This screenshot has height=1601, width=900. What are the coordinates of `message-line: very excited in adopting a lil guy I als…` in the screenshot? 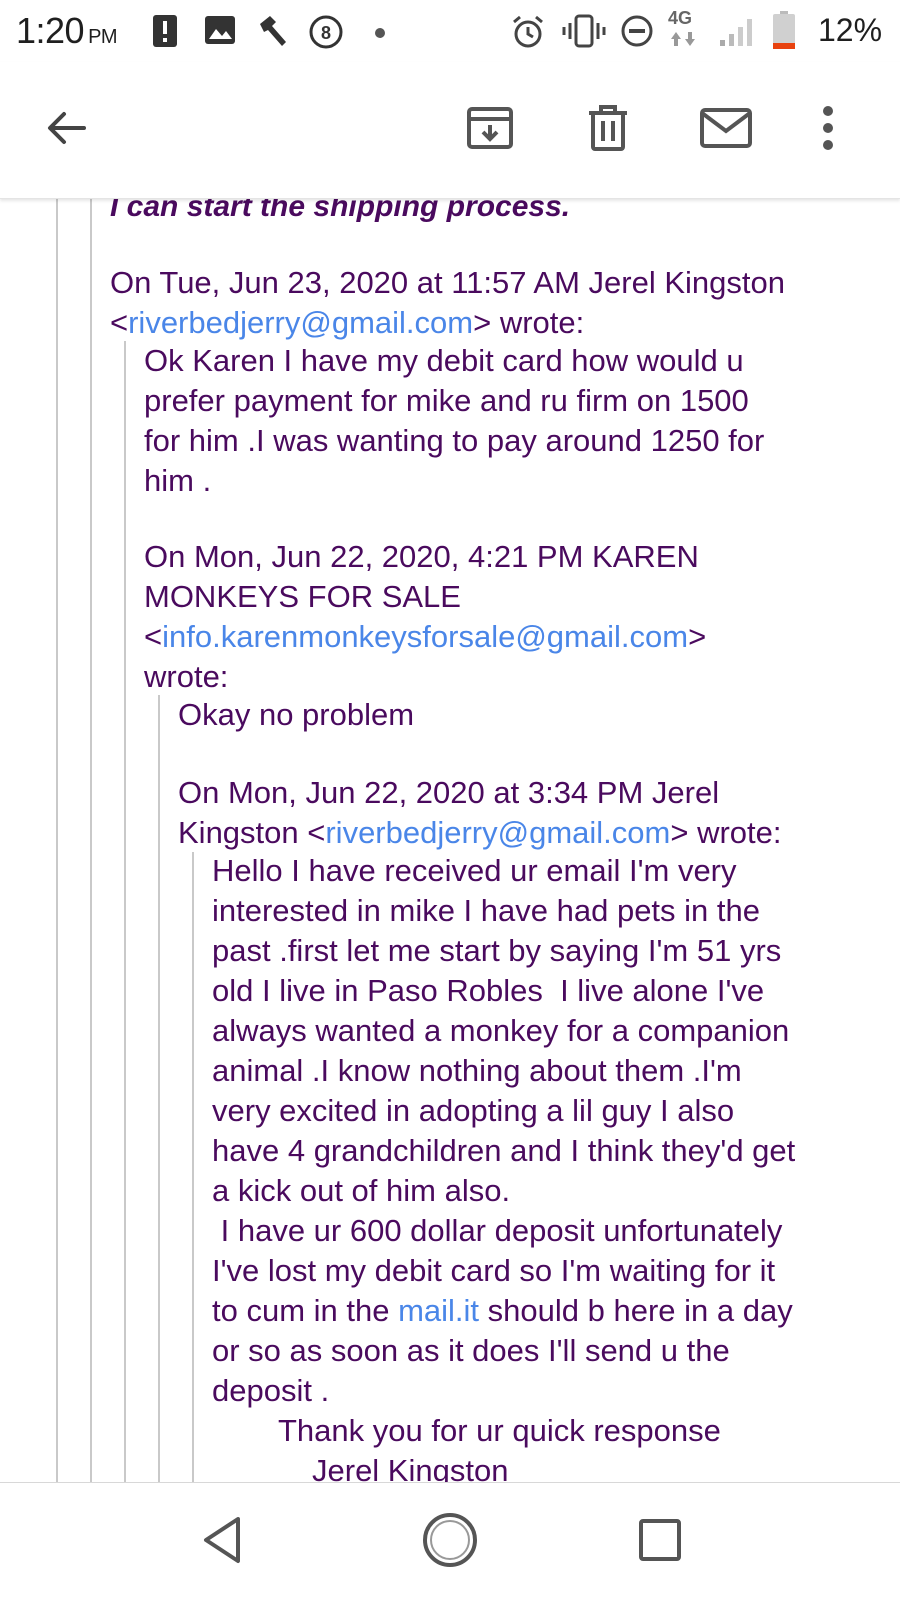 It's located at (473, 1110).